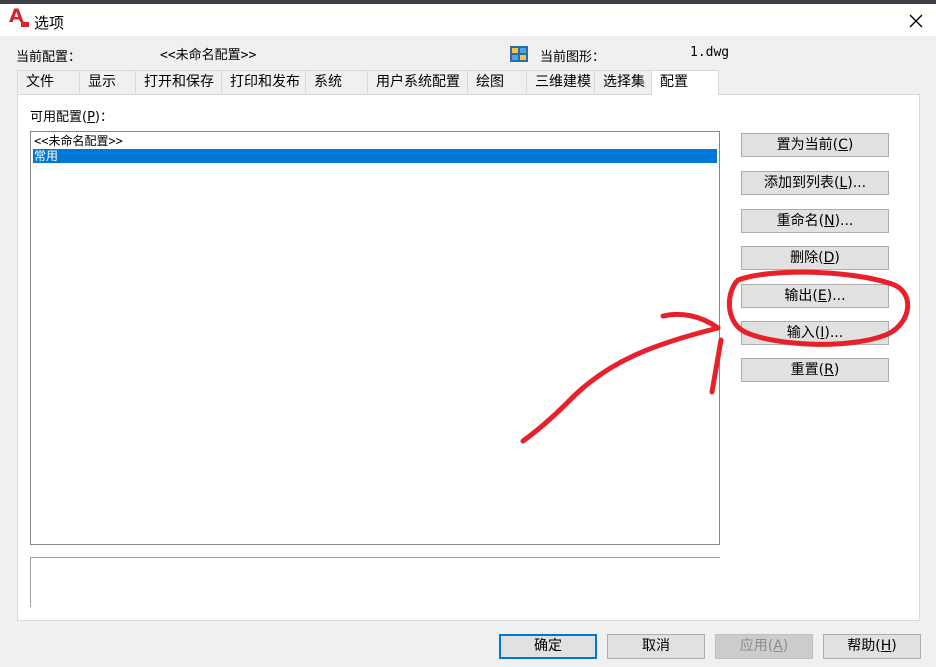 This screenshot has height=667, width=936. Describe the element at coordinates (685, 82) in the screenshot. I see `tab-profiles: 配置` at that location.